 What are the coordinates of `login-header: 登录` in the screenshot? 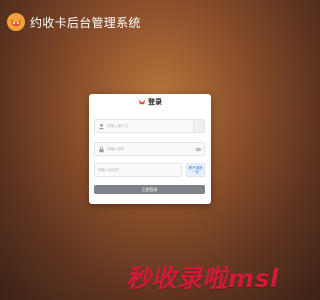 It's located at (150, 102).